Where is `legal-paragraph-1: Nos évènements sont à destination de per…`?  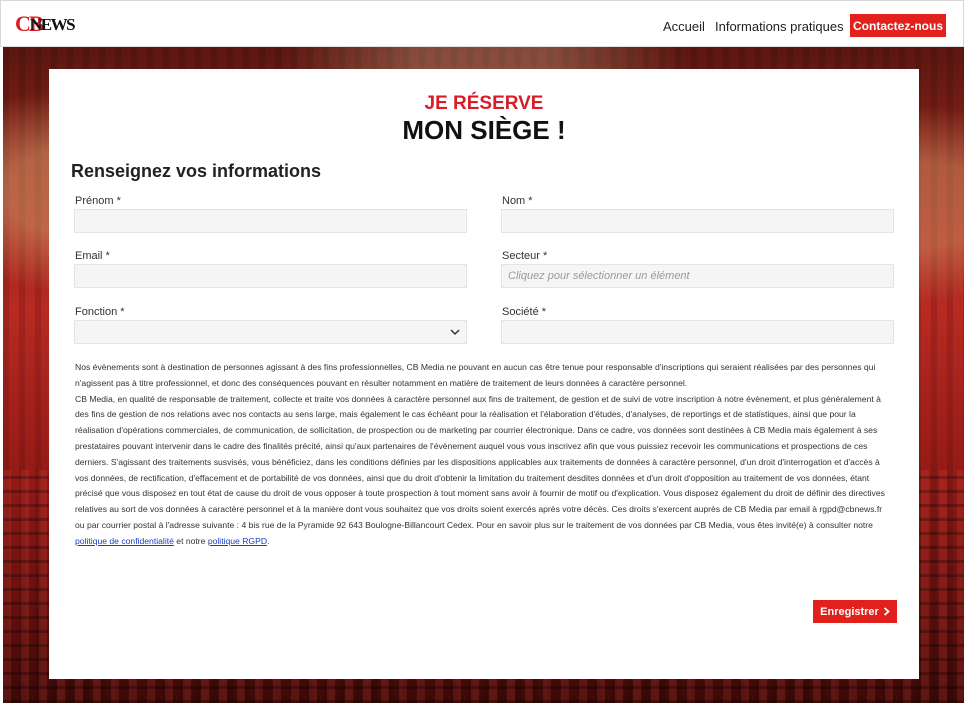
legal-paragraph-1: Nos évènements sont à destination de per… is located at coordinates (475, 375).